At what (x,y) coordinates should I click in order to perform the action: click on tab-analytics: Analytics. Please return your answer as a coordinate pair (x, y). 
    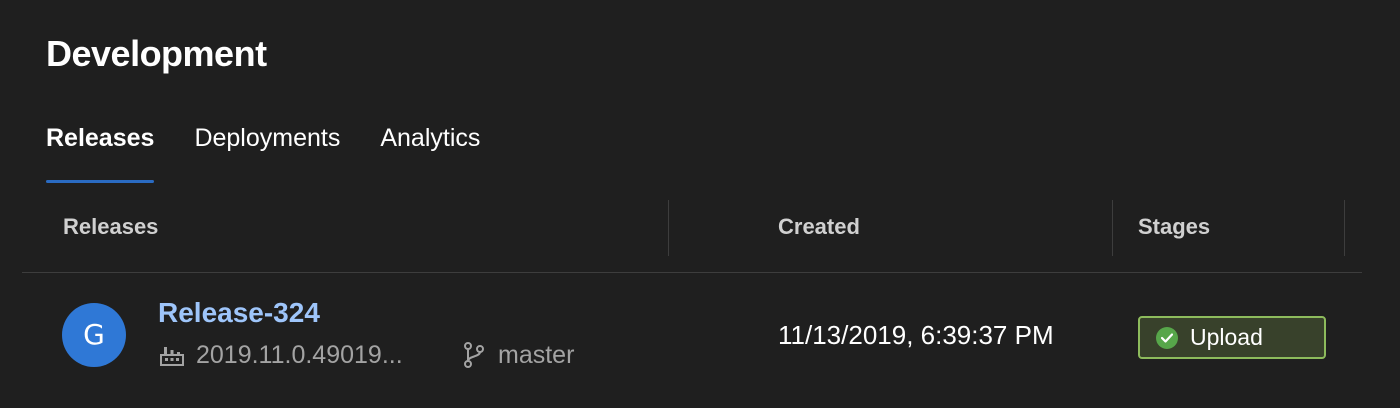
    Looking at the image, I should click on (430, 151).